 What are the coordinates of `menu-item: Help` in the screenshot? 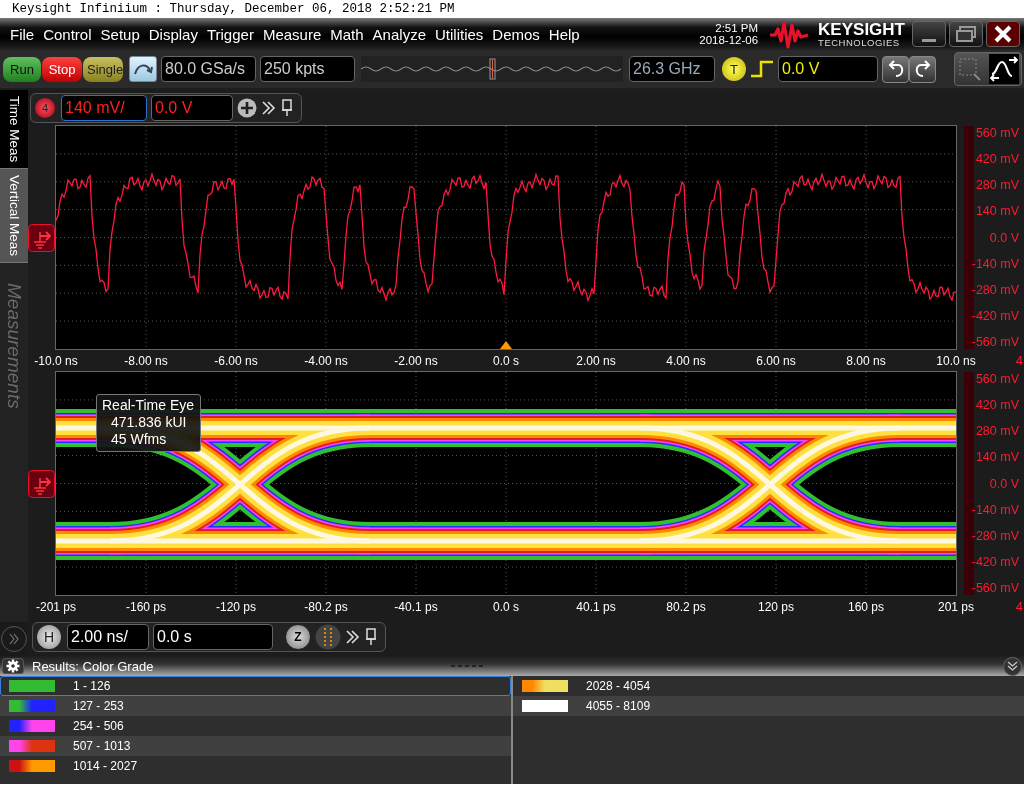 It's located at (564, 34).